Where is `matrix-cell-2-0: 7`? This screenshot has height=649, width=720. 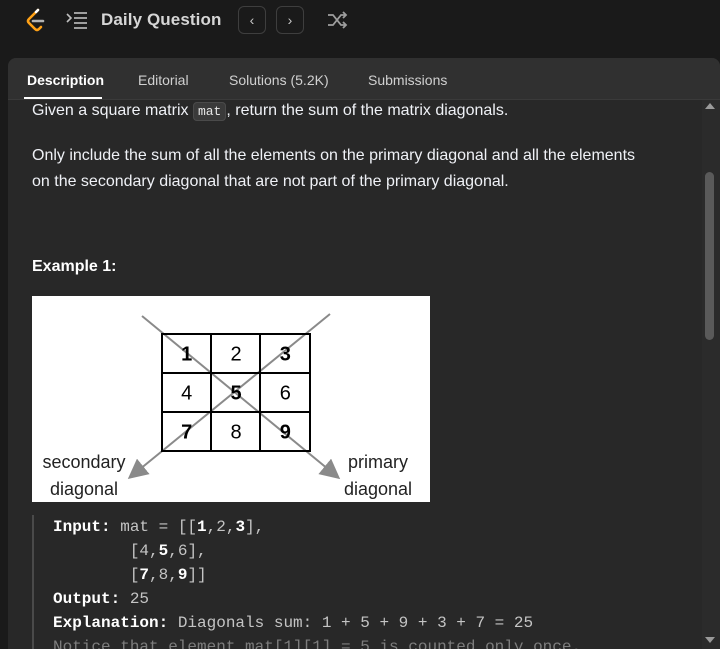 matrix-cell-2-0: 7 is located at coordinates (186, 433).